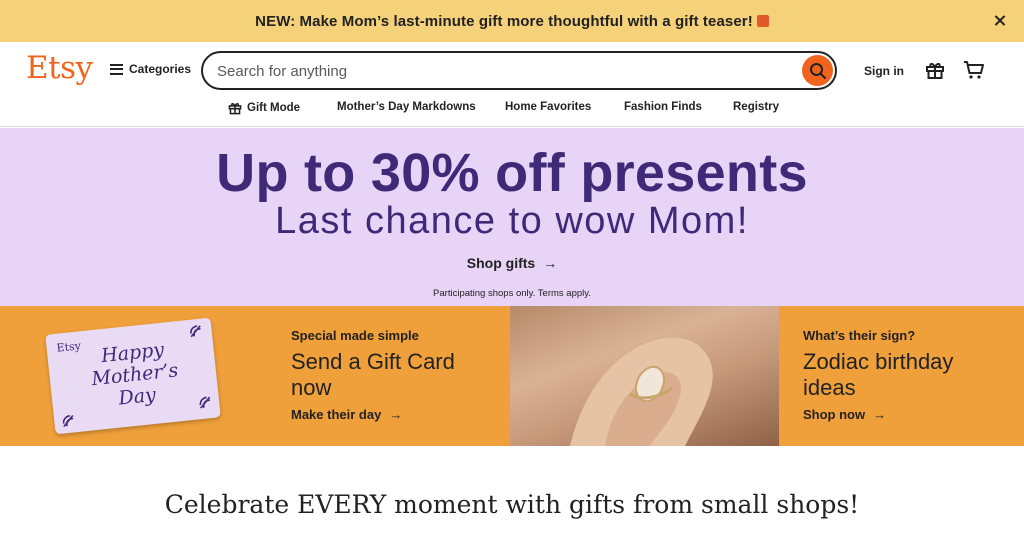  Describe the element at coordinates (116, 69) in the screenshot. I see `menu-icon` at that location.